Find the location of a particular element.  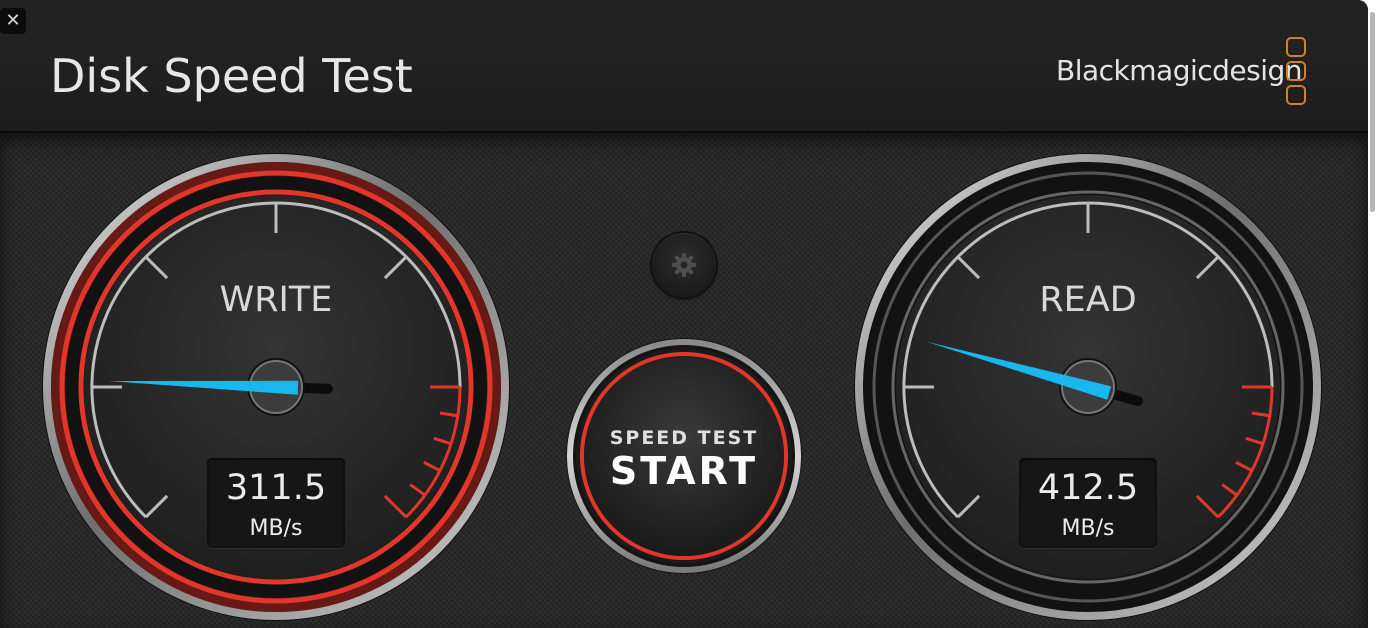

settings-button is located at coordinates (684, 265).